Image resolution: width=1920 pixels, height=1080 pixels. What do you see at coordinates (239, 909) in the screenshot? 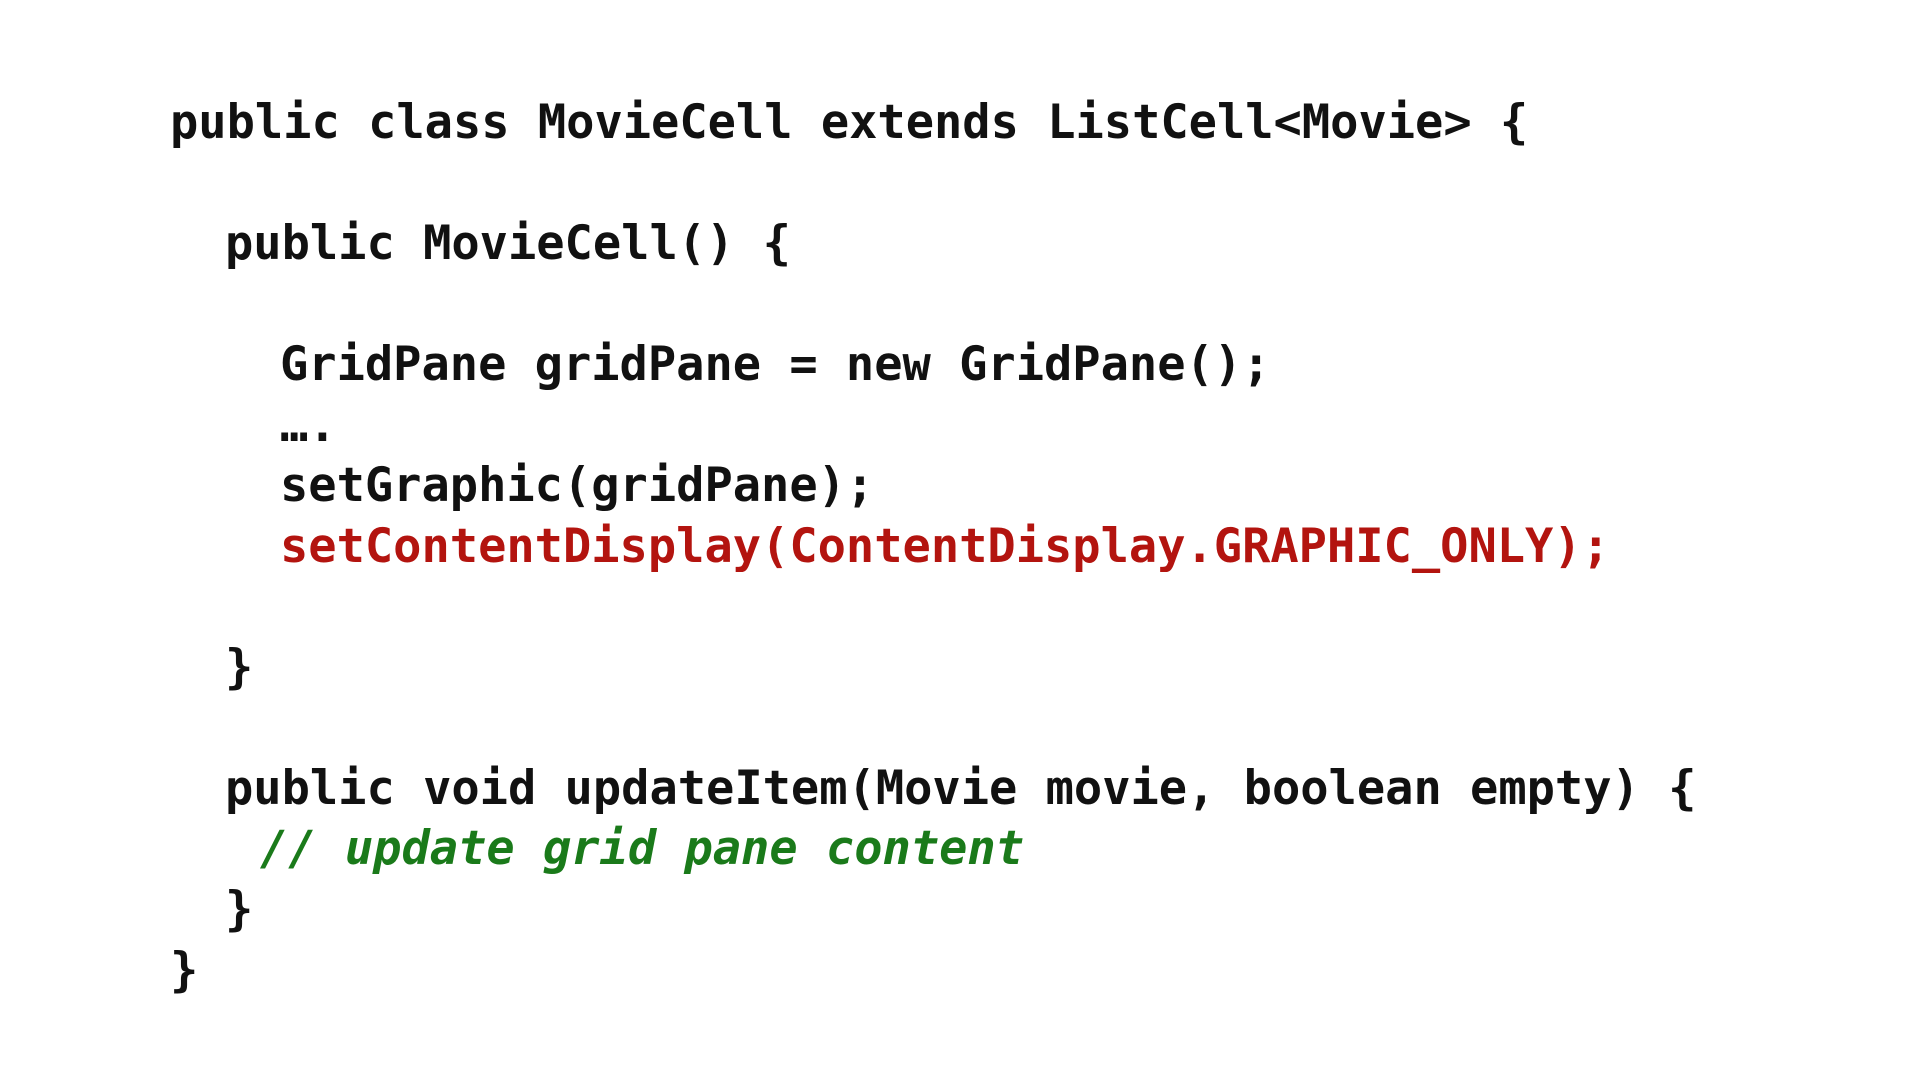
I see `update-item-close-brace: }` at bounding box center [239, 909].